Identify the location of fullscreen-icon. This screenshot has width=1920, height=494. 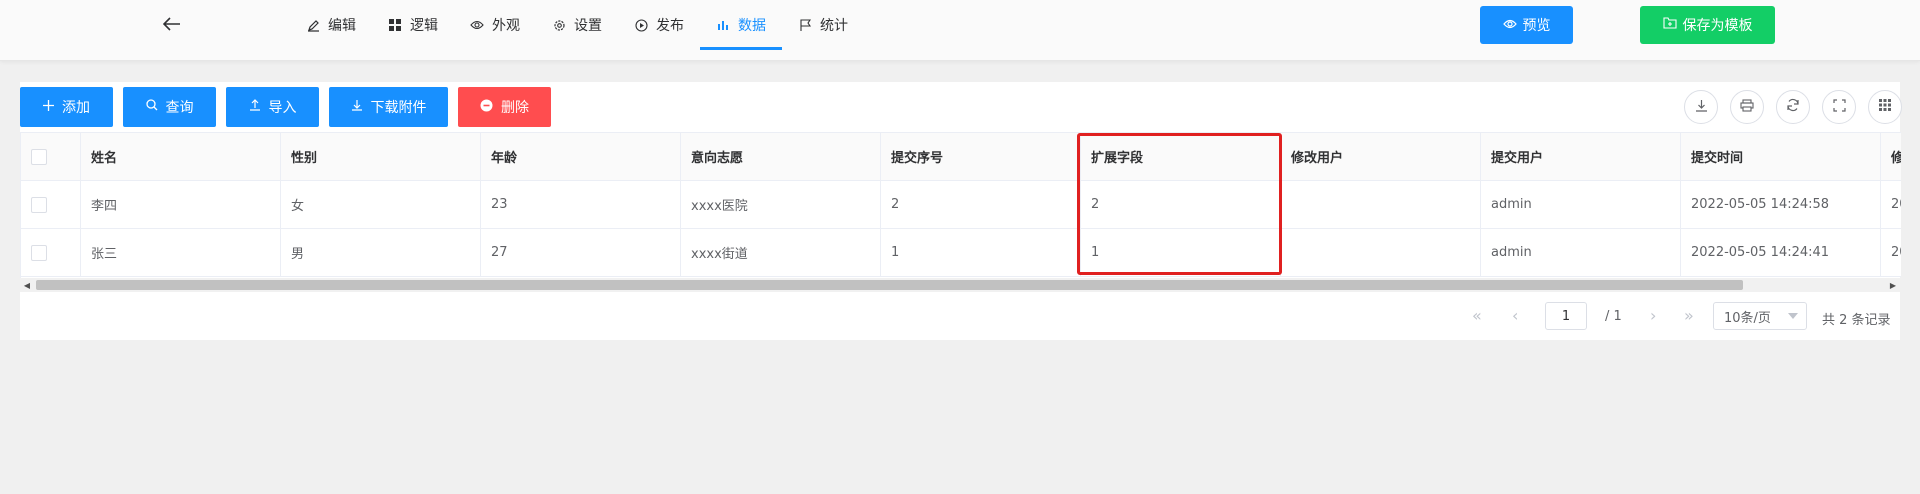
(1839, 107).